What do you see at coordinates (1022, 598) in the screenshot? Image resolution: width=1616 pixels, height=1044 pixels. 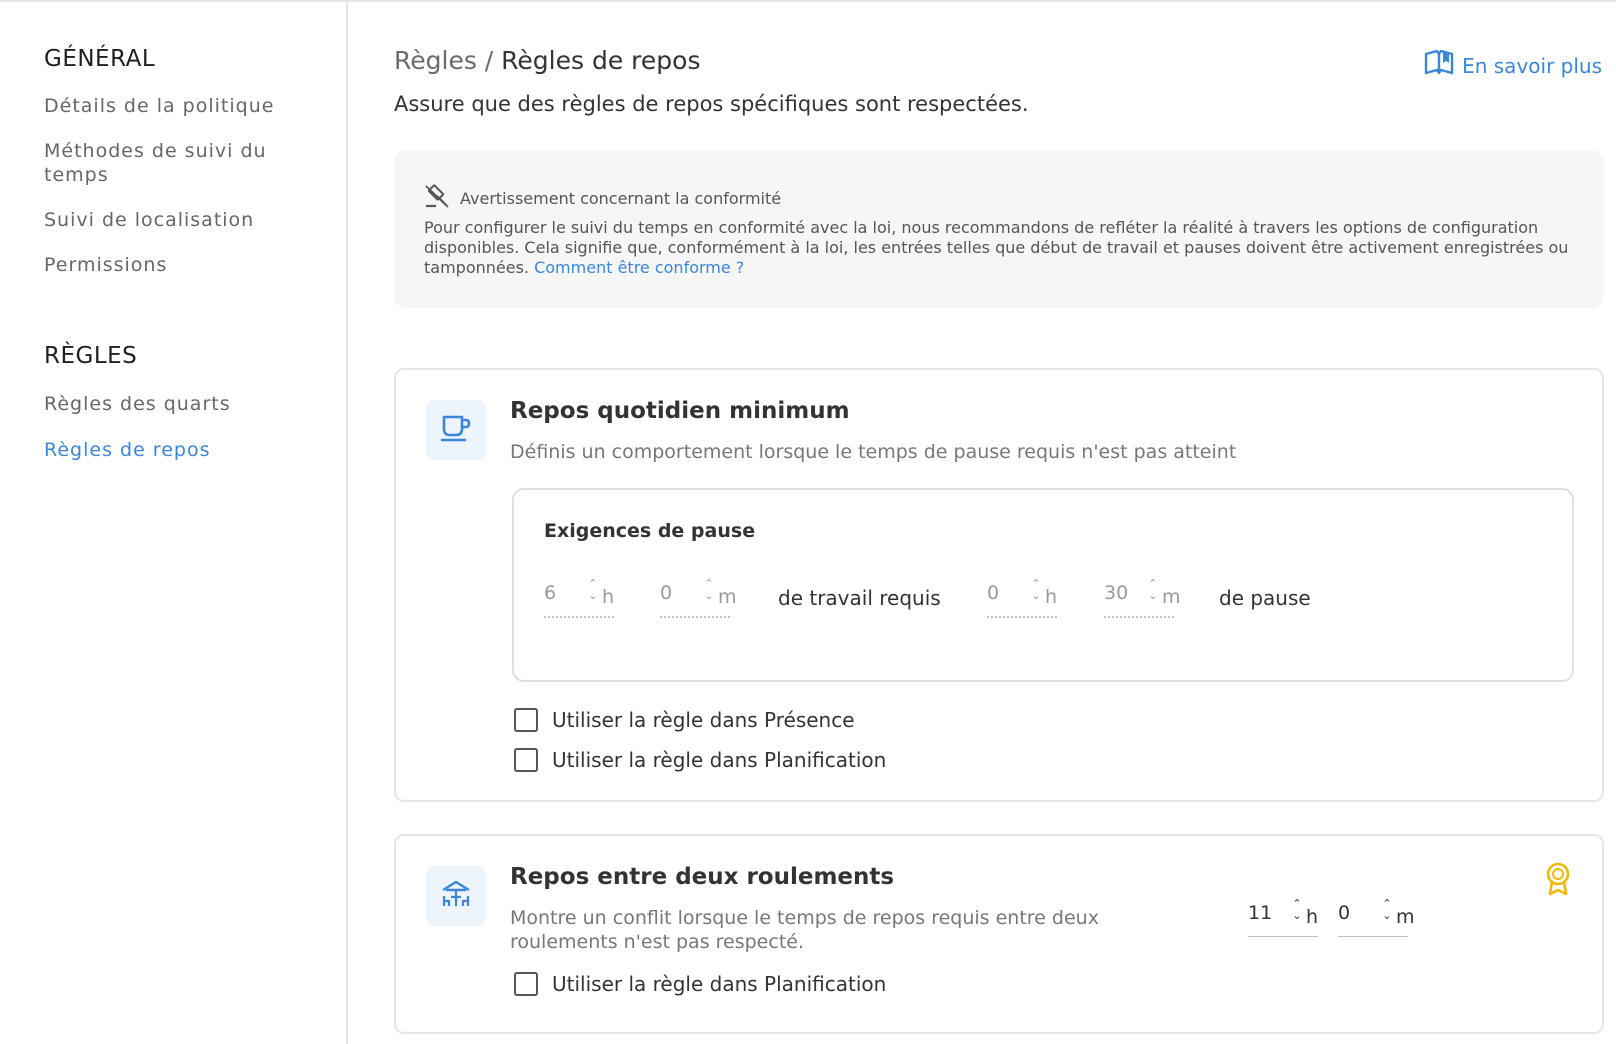 I see `break-hours-input: 0 ⌃ ⌄ h` at bounding box center [1022, 598].